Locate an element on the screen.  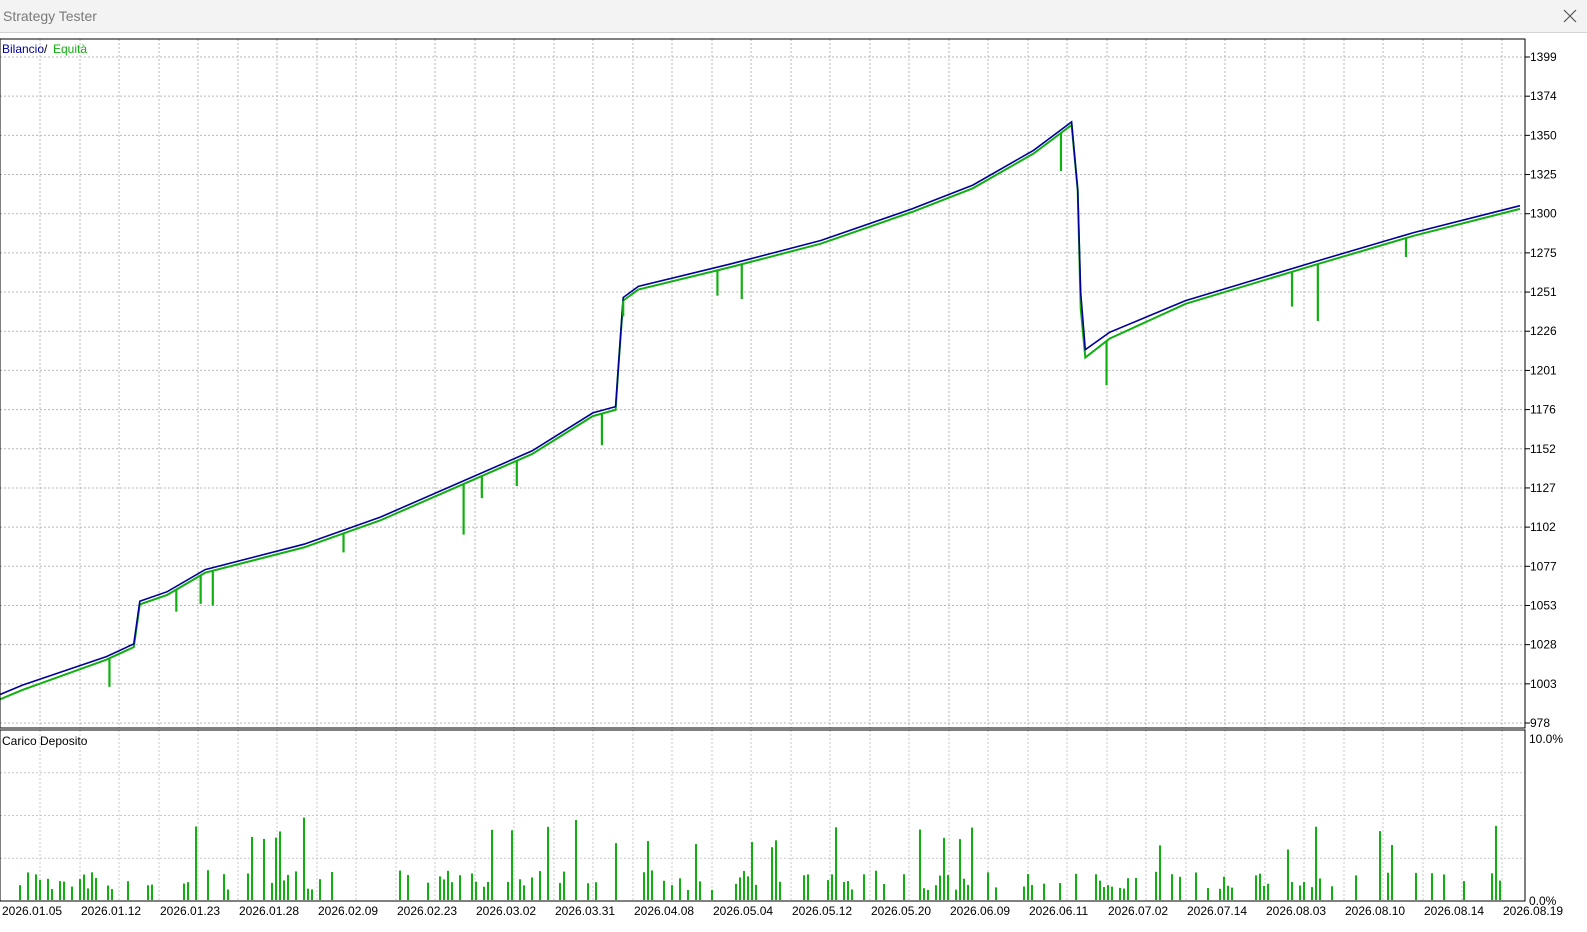
y-tick-label: 1300 is located at coordinates (1543, 214).